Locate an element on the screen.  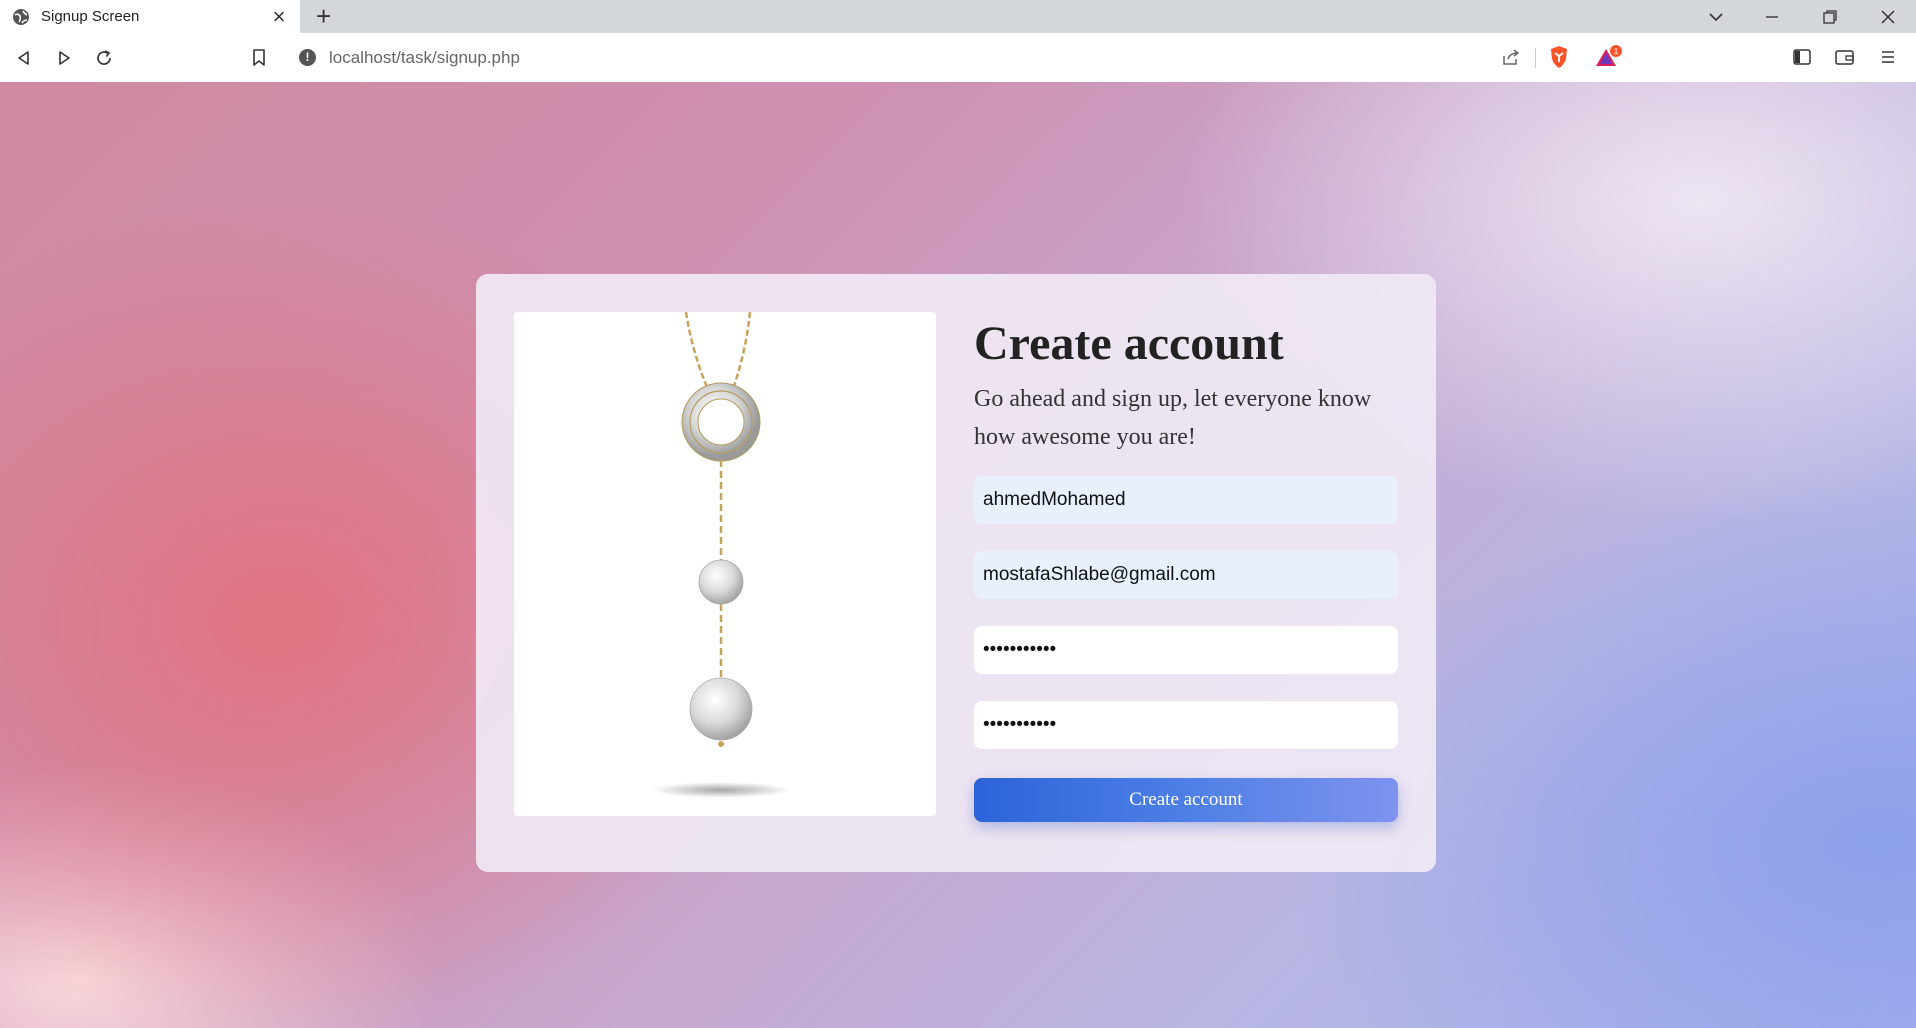
close-window-icon is located at coordinates (1888, 16).